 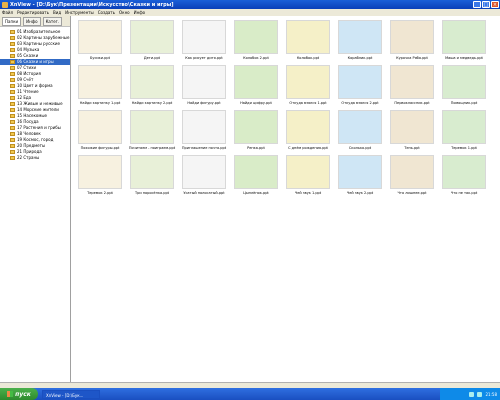 I want to click on thumbnail-item: Чей звук 1.ppt, so click(x=308, y=176).